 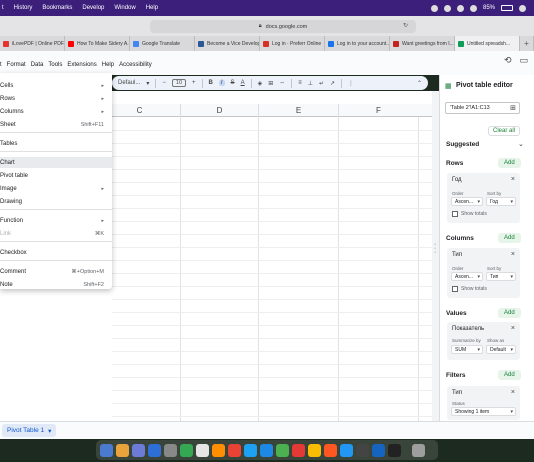 What do you see at coordinates (501, 201) in the screenshot?
I see `sort-by-select: Год` at bounding box center [501, 201].